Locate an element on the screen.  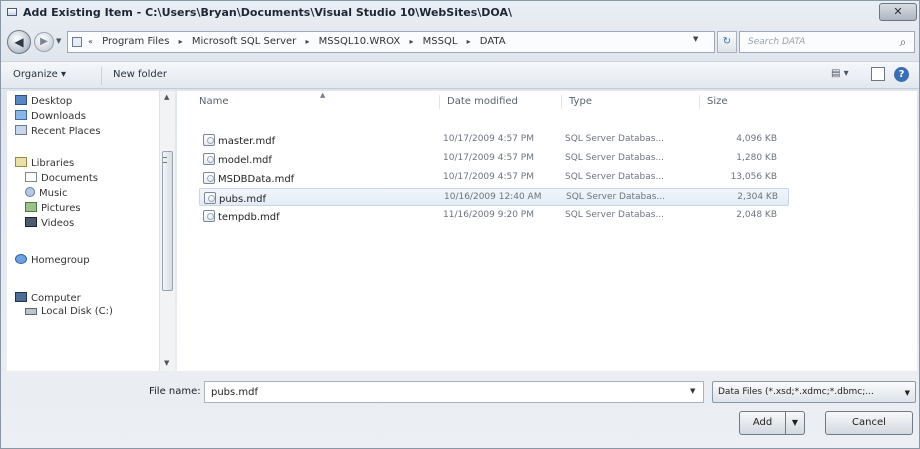
nav-item-videos: Videos is located at coordinates (49, 224).